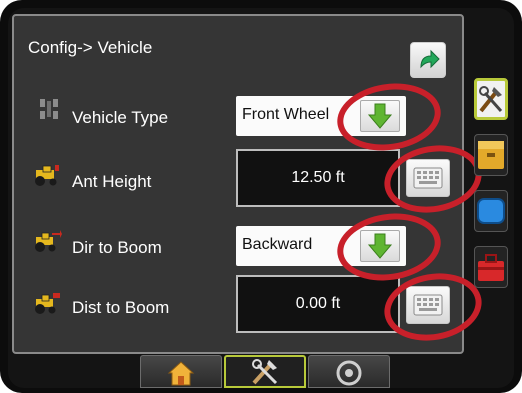 The width and height of the screenshot is (522, 393). What do you see at coordinates (286, 114) in the screenshot?
I see `vehicle-type-value: Front Wheel` at bounding box center [286, 114].